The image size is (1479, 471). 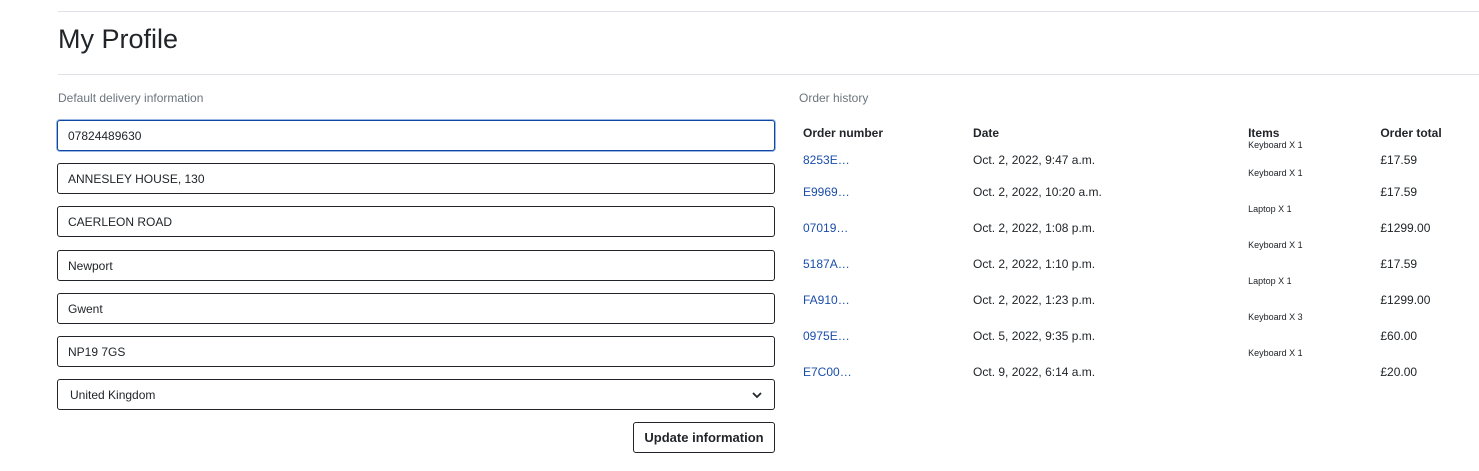 I want to click on country-select: United Kingdom, so click(x=416, y=394).